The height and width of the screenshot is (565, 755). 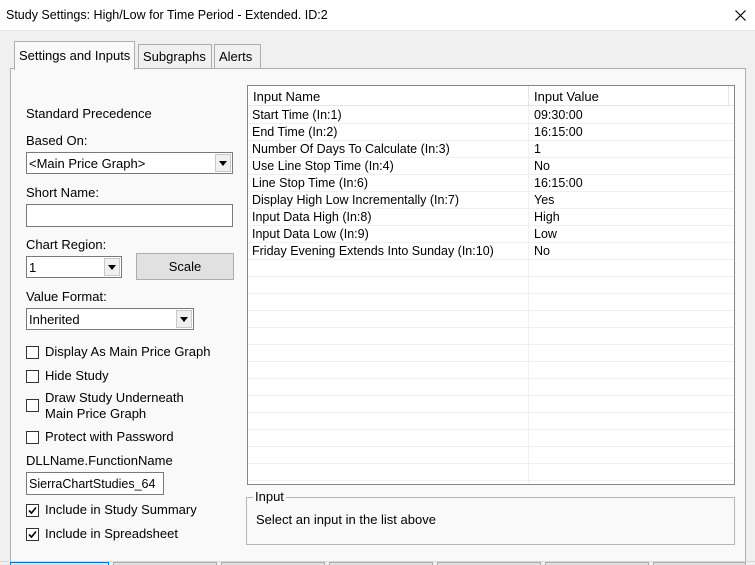 I want to click on input-name-cell: Use Line Stop Time (In:4), so click(x=323, y=166).